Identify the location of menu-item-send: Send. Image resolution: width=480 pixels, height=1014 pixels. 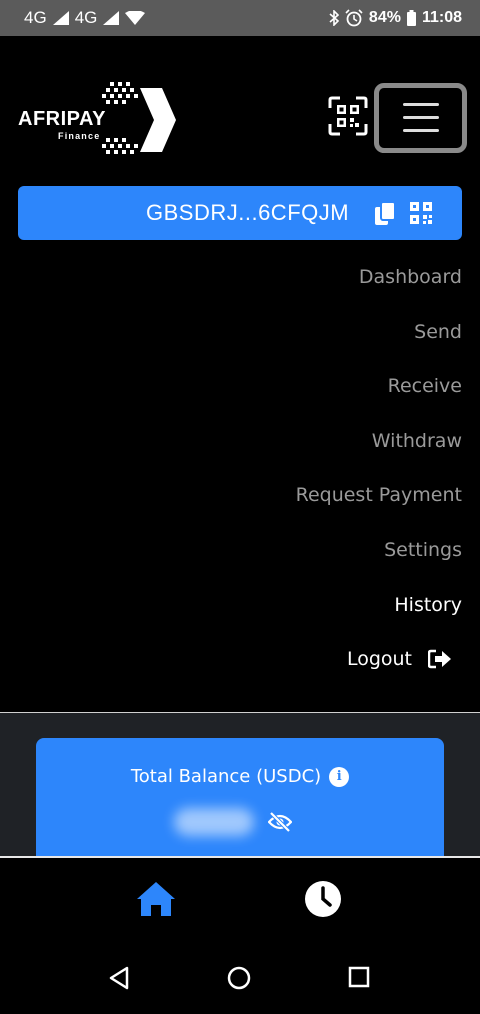
(438, 332).